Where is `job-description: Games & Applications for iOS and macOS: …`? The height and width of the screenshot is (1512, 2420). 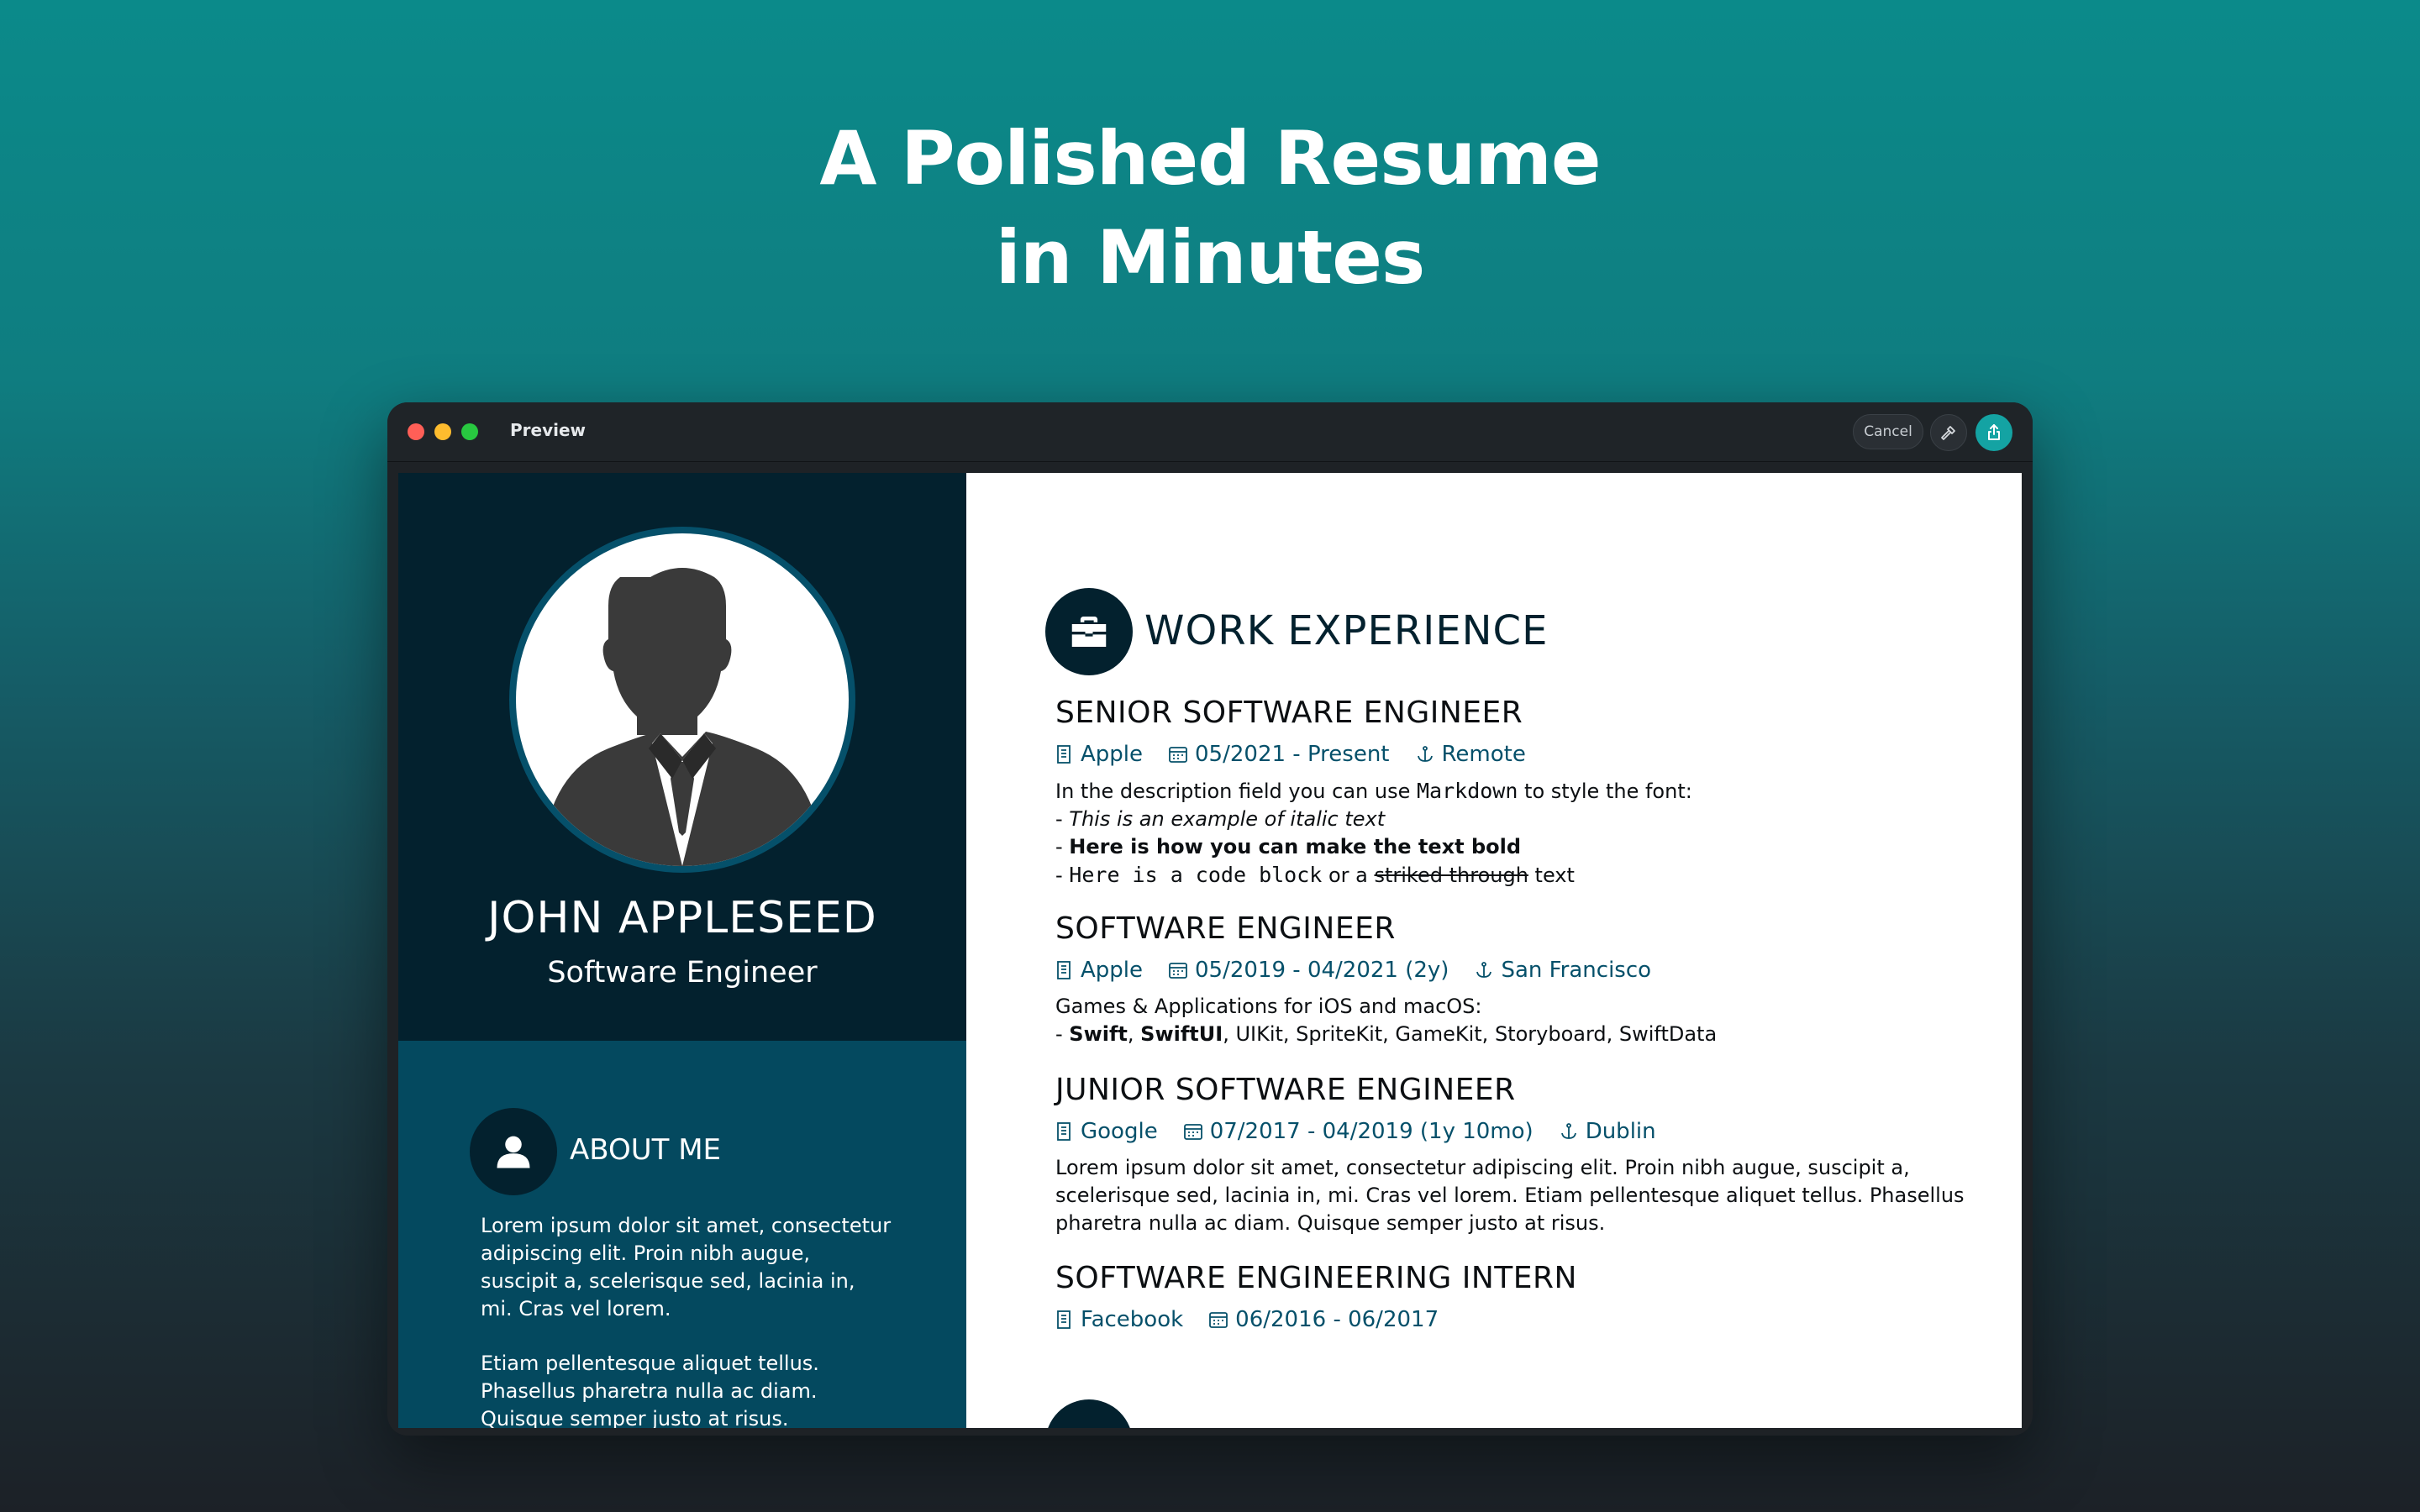 job-description: Games & Applications for iOS and macOS: … is located at coordinates (1526, 1020).